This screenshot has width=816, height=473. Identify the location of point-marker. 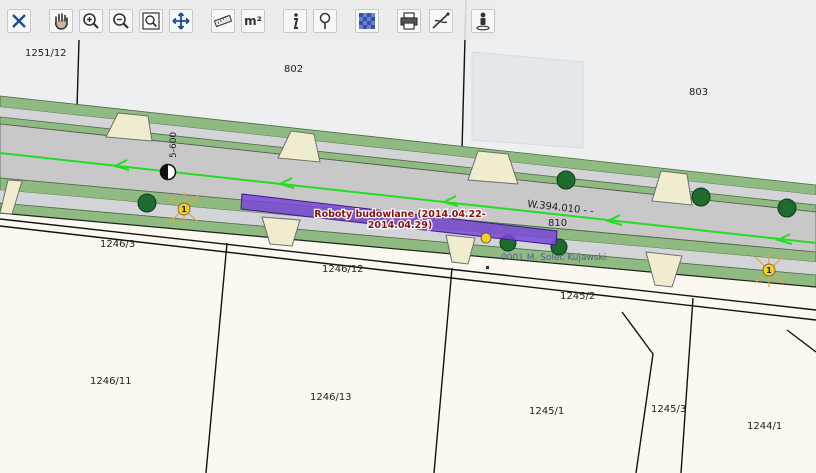
(487, 267).